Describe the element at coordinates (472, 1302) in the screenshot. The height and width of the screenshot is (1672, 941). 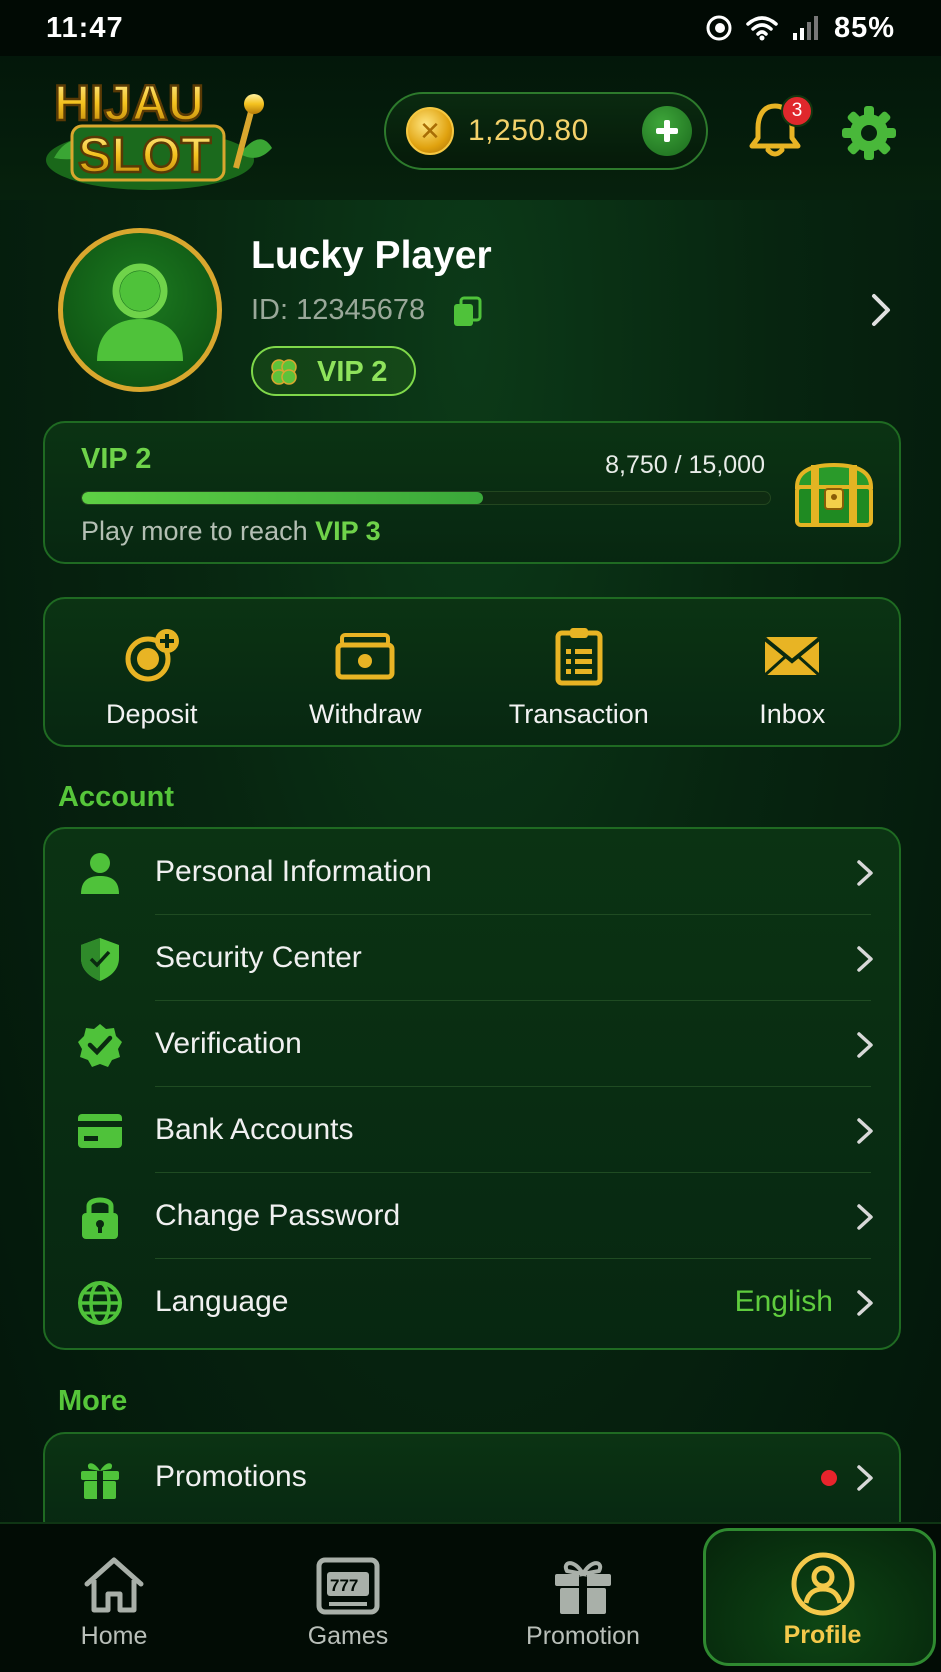
I see `menu-item-language: Language English` at that location.